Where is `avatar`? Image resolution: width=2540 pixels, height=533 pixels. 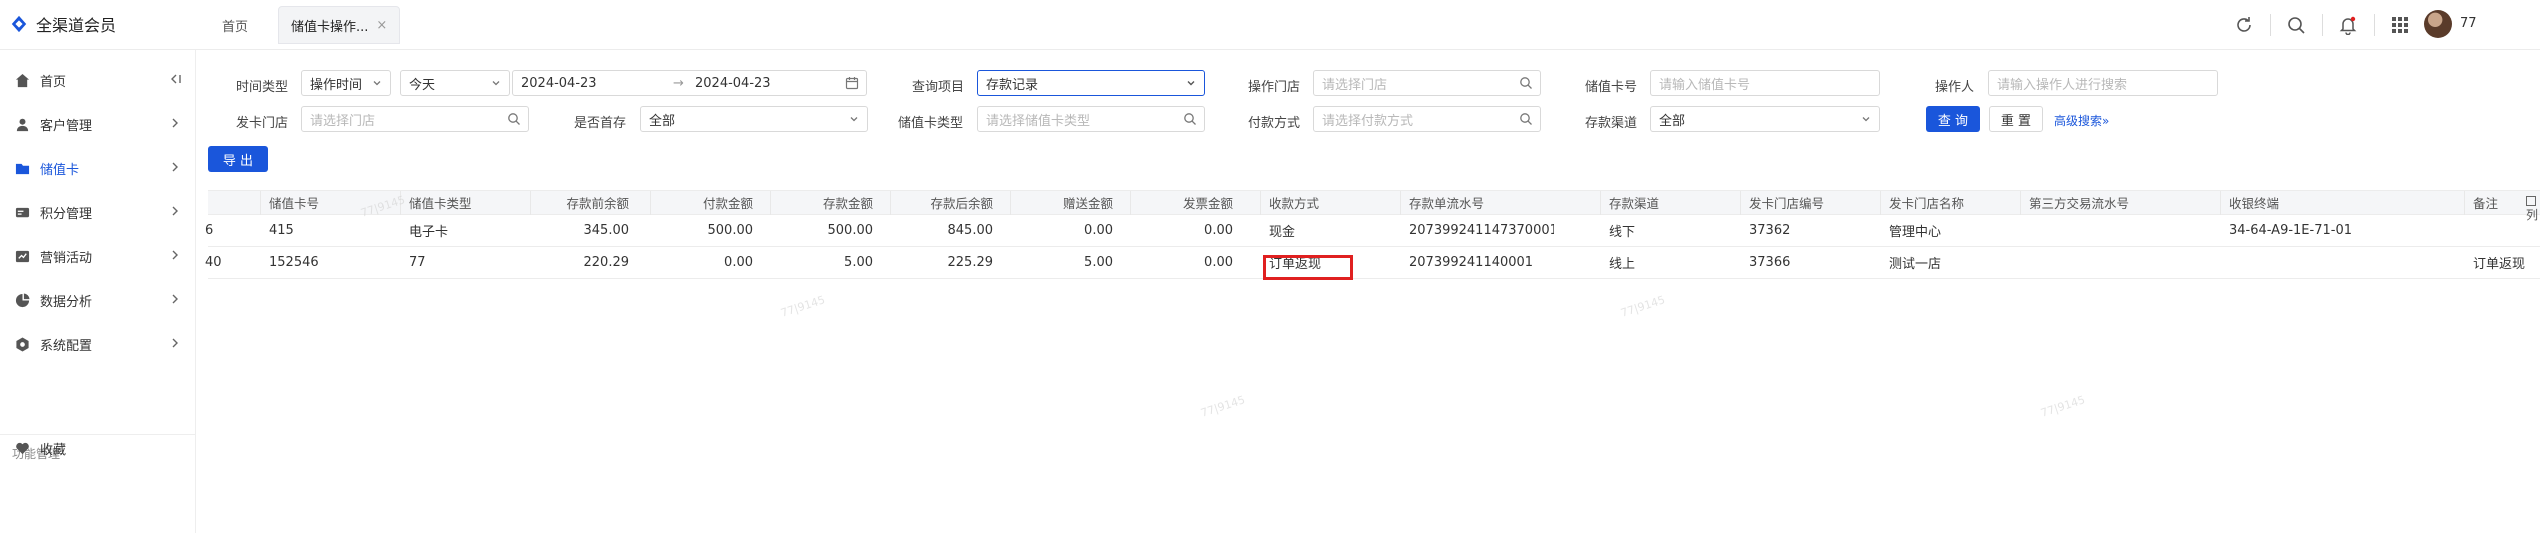
avatar is located at coordinates (2438, 24).